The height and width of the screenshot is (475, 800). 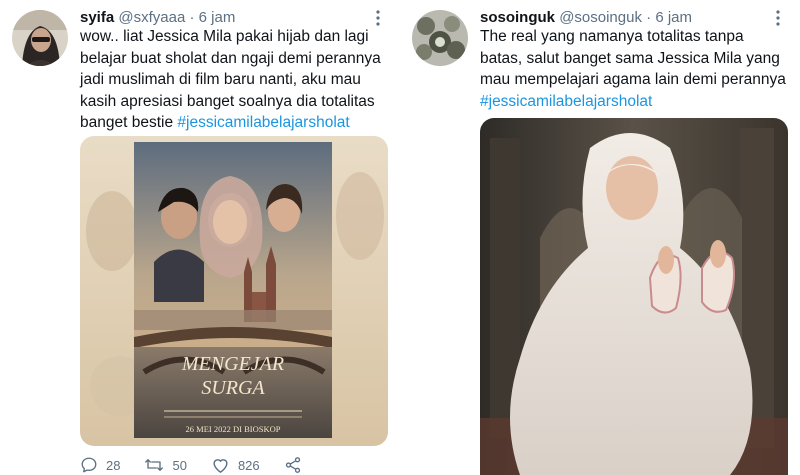 What do you see at coordinates (517, 17) in the screenshot?
I see `display-name: sosoinguk` at bounding box center [517, 17].